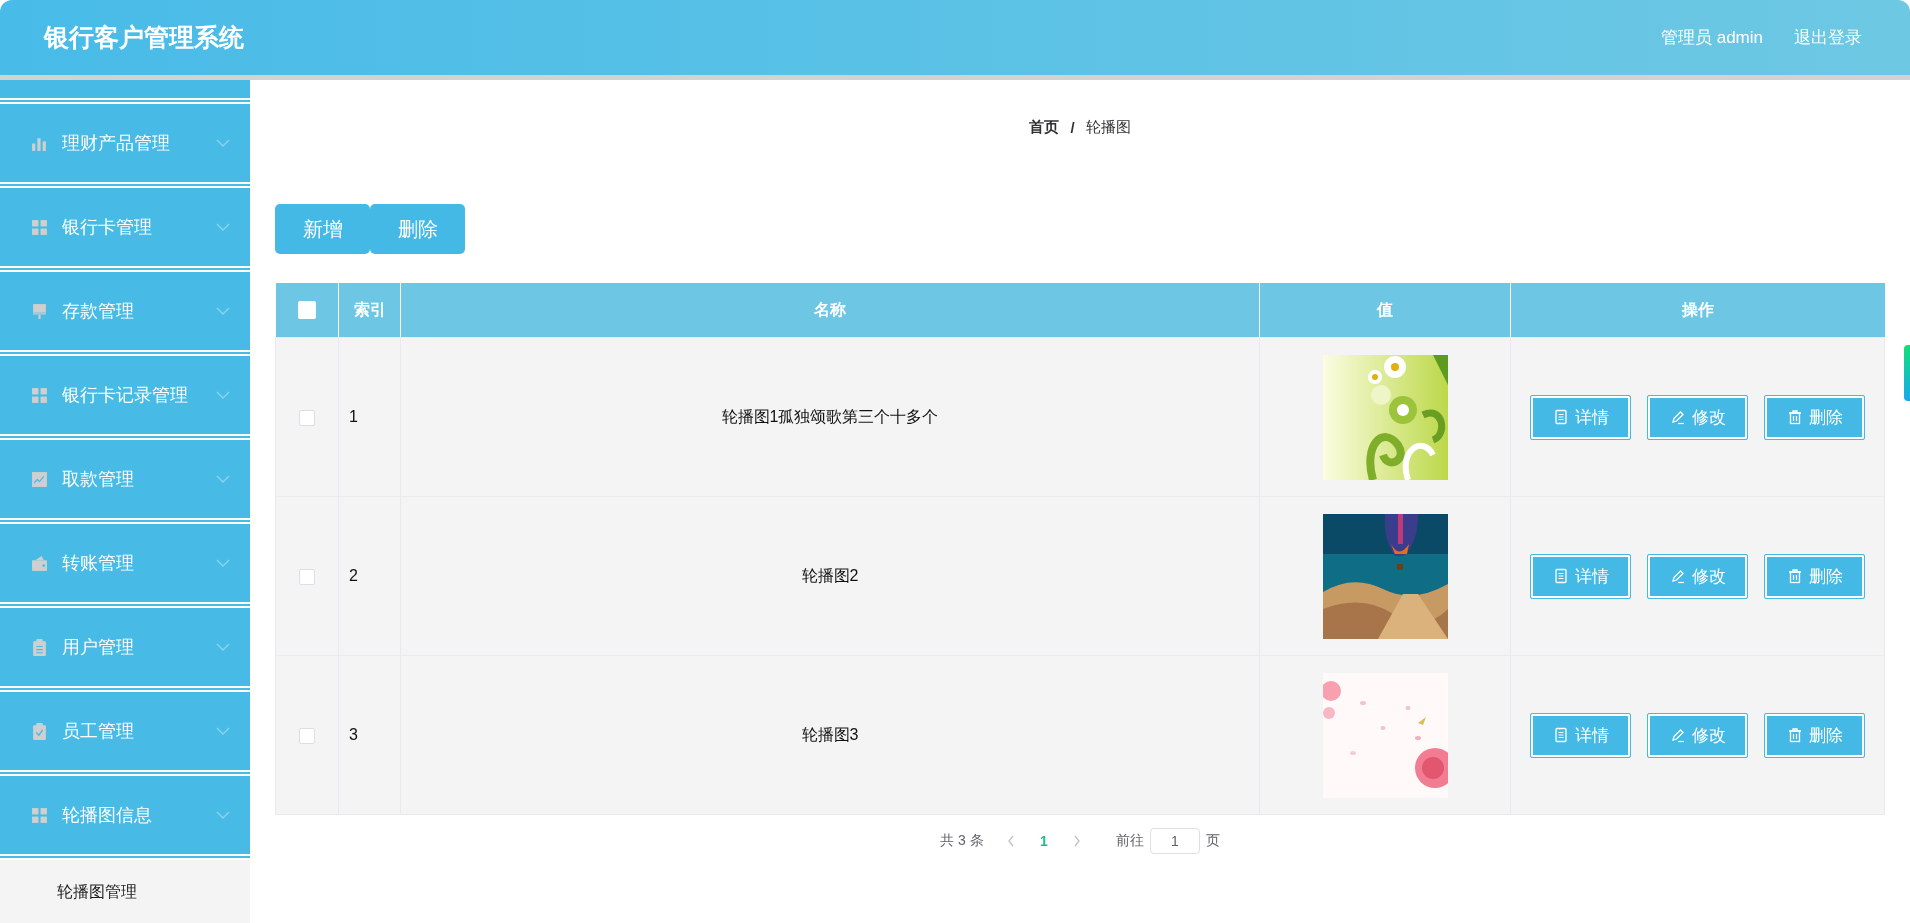 This screenshot has width=1910, height=923. I want to click on sidebar-item: 取款管理, so click(125, 479).